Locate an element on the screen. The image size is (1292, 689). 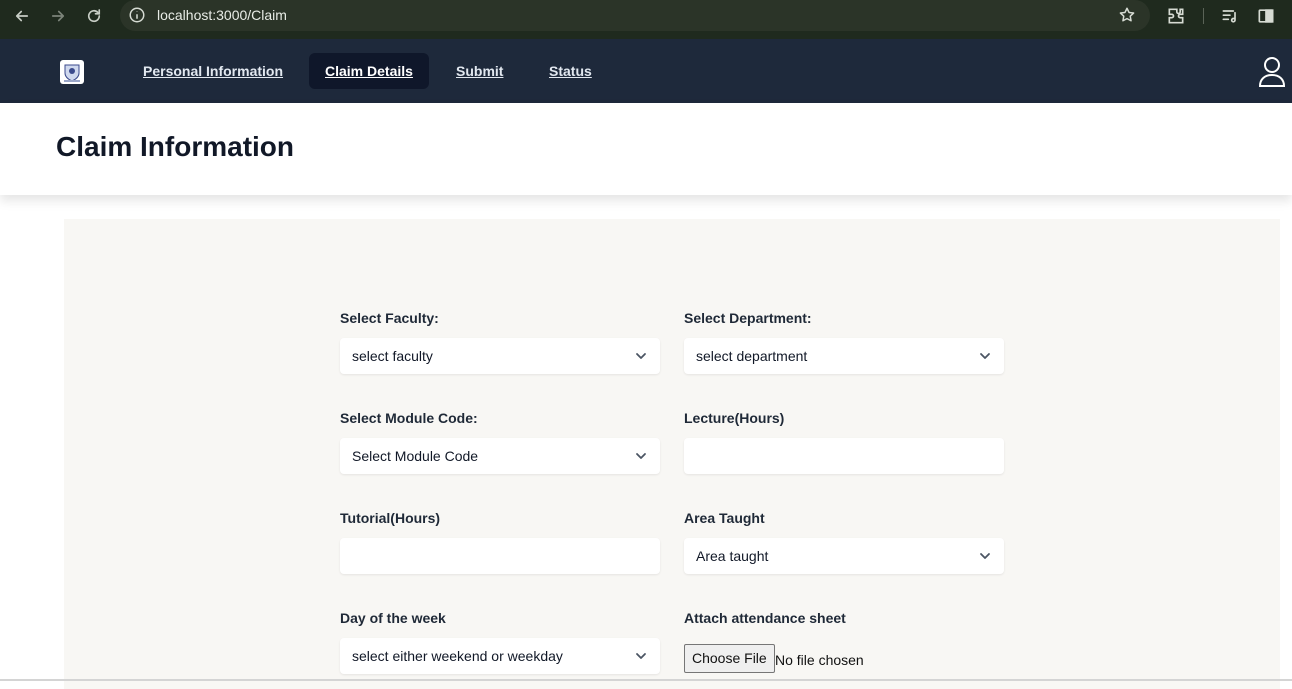
extensions-icon is located at coordinates (1176, 16).